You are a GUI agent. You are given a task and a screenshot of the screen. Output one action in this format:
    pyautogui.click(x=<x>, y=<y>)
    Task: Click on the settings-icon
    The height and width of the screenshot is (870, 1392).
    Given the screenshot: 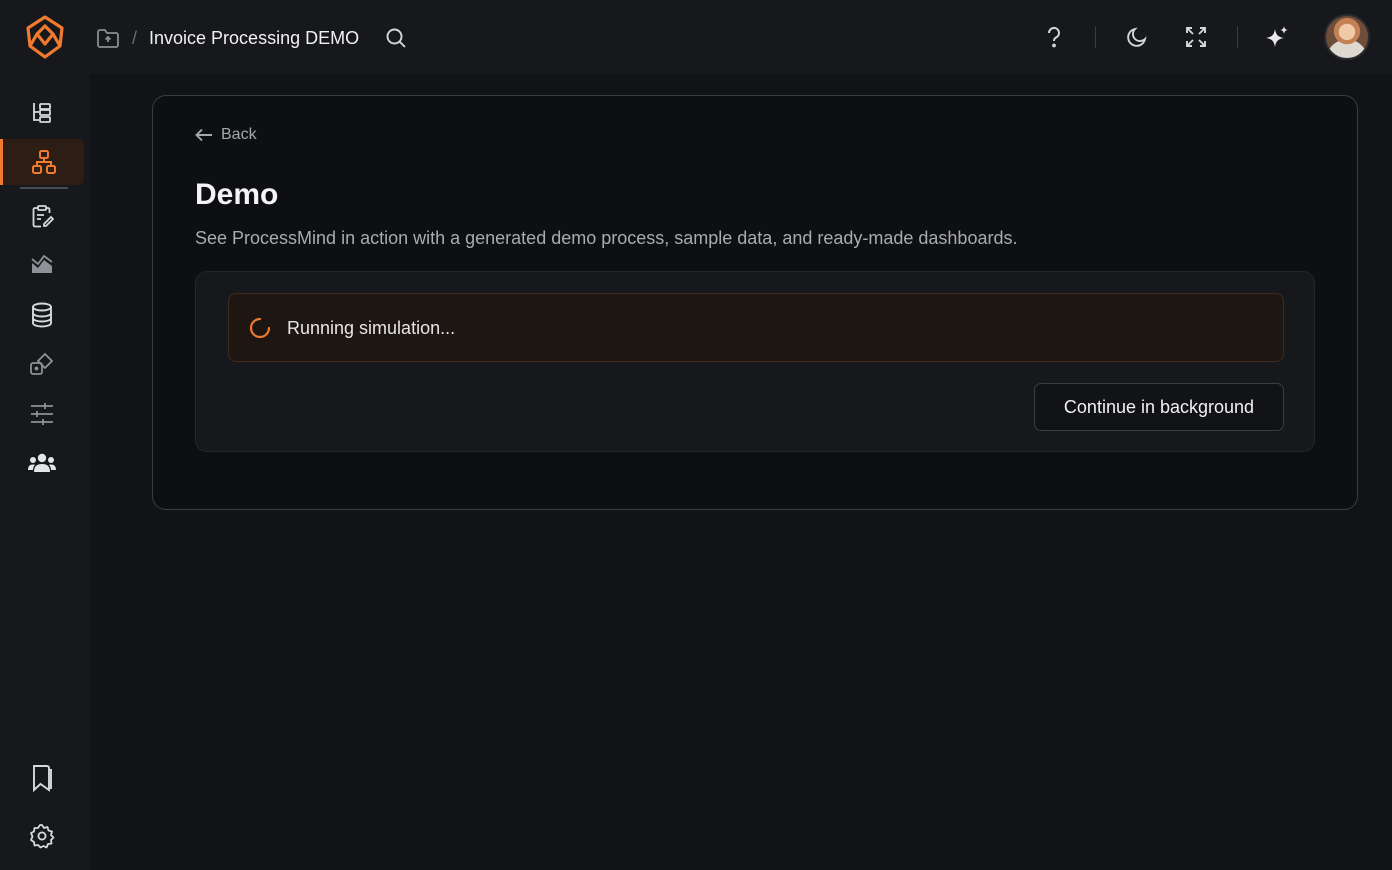 What is the action you would take?
    pyautogui.click(x=42, y=836)
    